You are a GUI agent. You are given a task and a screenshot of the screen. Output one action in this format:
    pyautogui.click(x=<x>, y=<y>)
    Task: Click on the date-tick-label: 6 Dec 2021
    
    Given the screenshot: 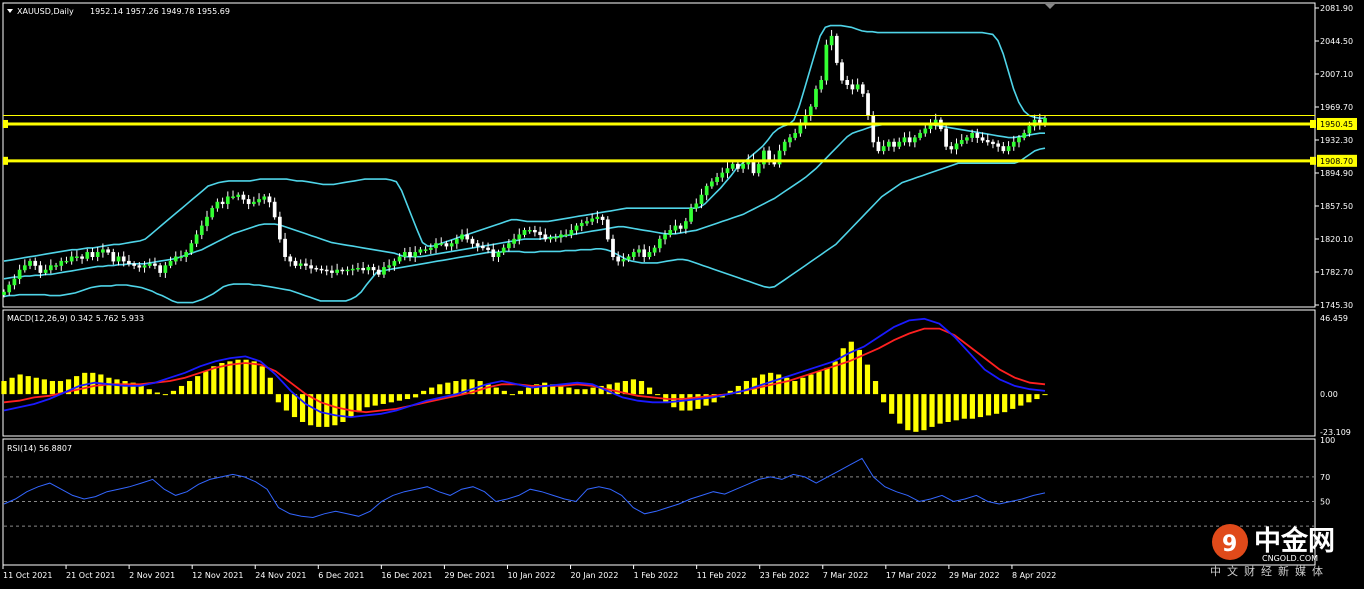 What is the action you would take?
    pyautogui.click(x=341, y=575)
    